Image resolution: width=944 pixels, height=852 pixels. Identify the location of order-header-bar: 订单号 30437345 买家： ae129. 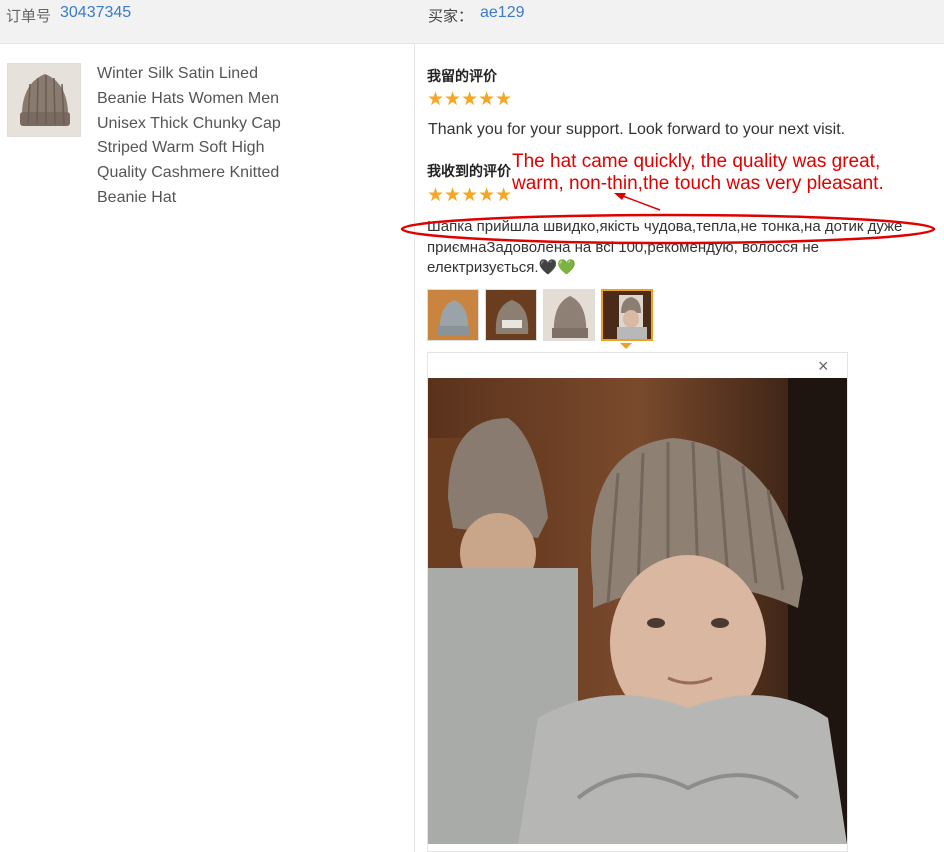
(472, 22).